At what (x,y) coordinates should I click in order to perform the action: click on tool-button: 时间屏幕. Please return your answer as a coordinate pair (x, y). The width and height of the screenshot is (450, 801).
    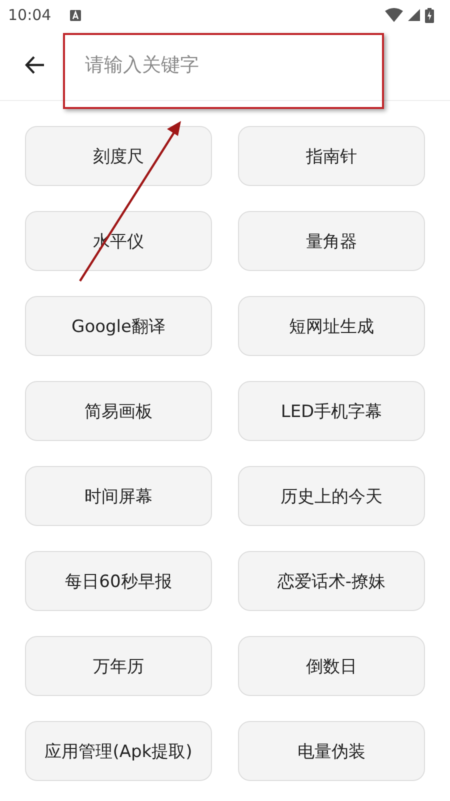
    Looking at the image, I should click on (118, 496).